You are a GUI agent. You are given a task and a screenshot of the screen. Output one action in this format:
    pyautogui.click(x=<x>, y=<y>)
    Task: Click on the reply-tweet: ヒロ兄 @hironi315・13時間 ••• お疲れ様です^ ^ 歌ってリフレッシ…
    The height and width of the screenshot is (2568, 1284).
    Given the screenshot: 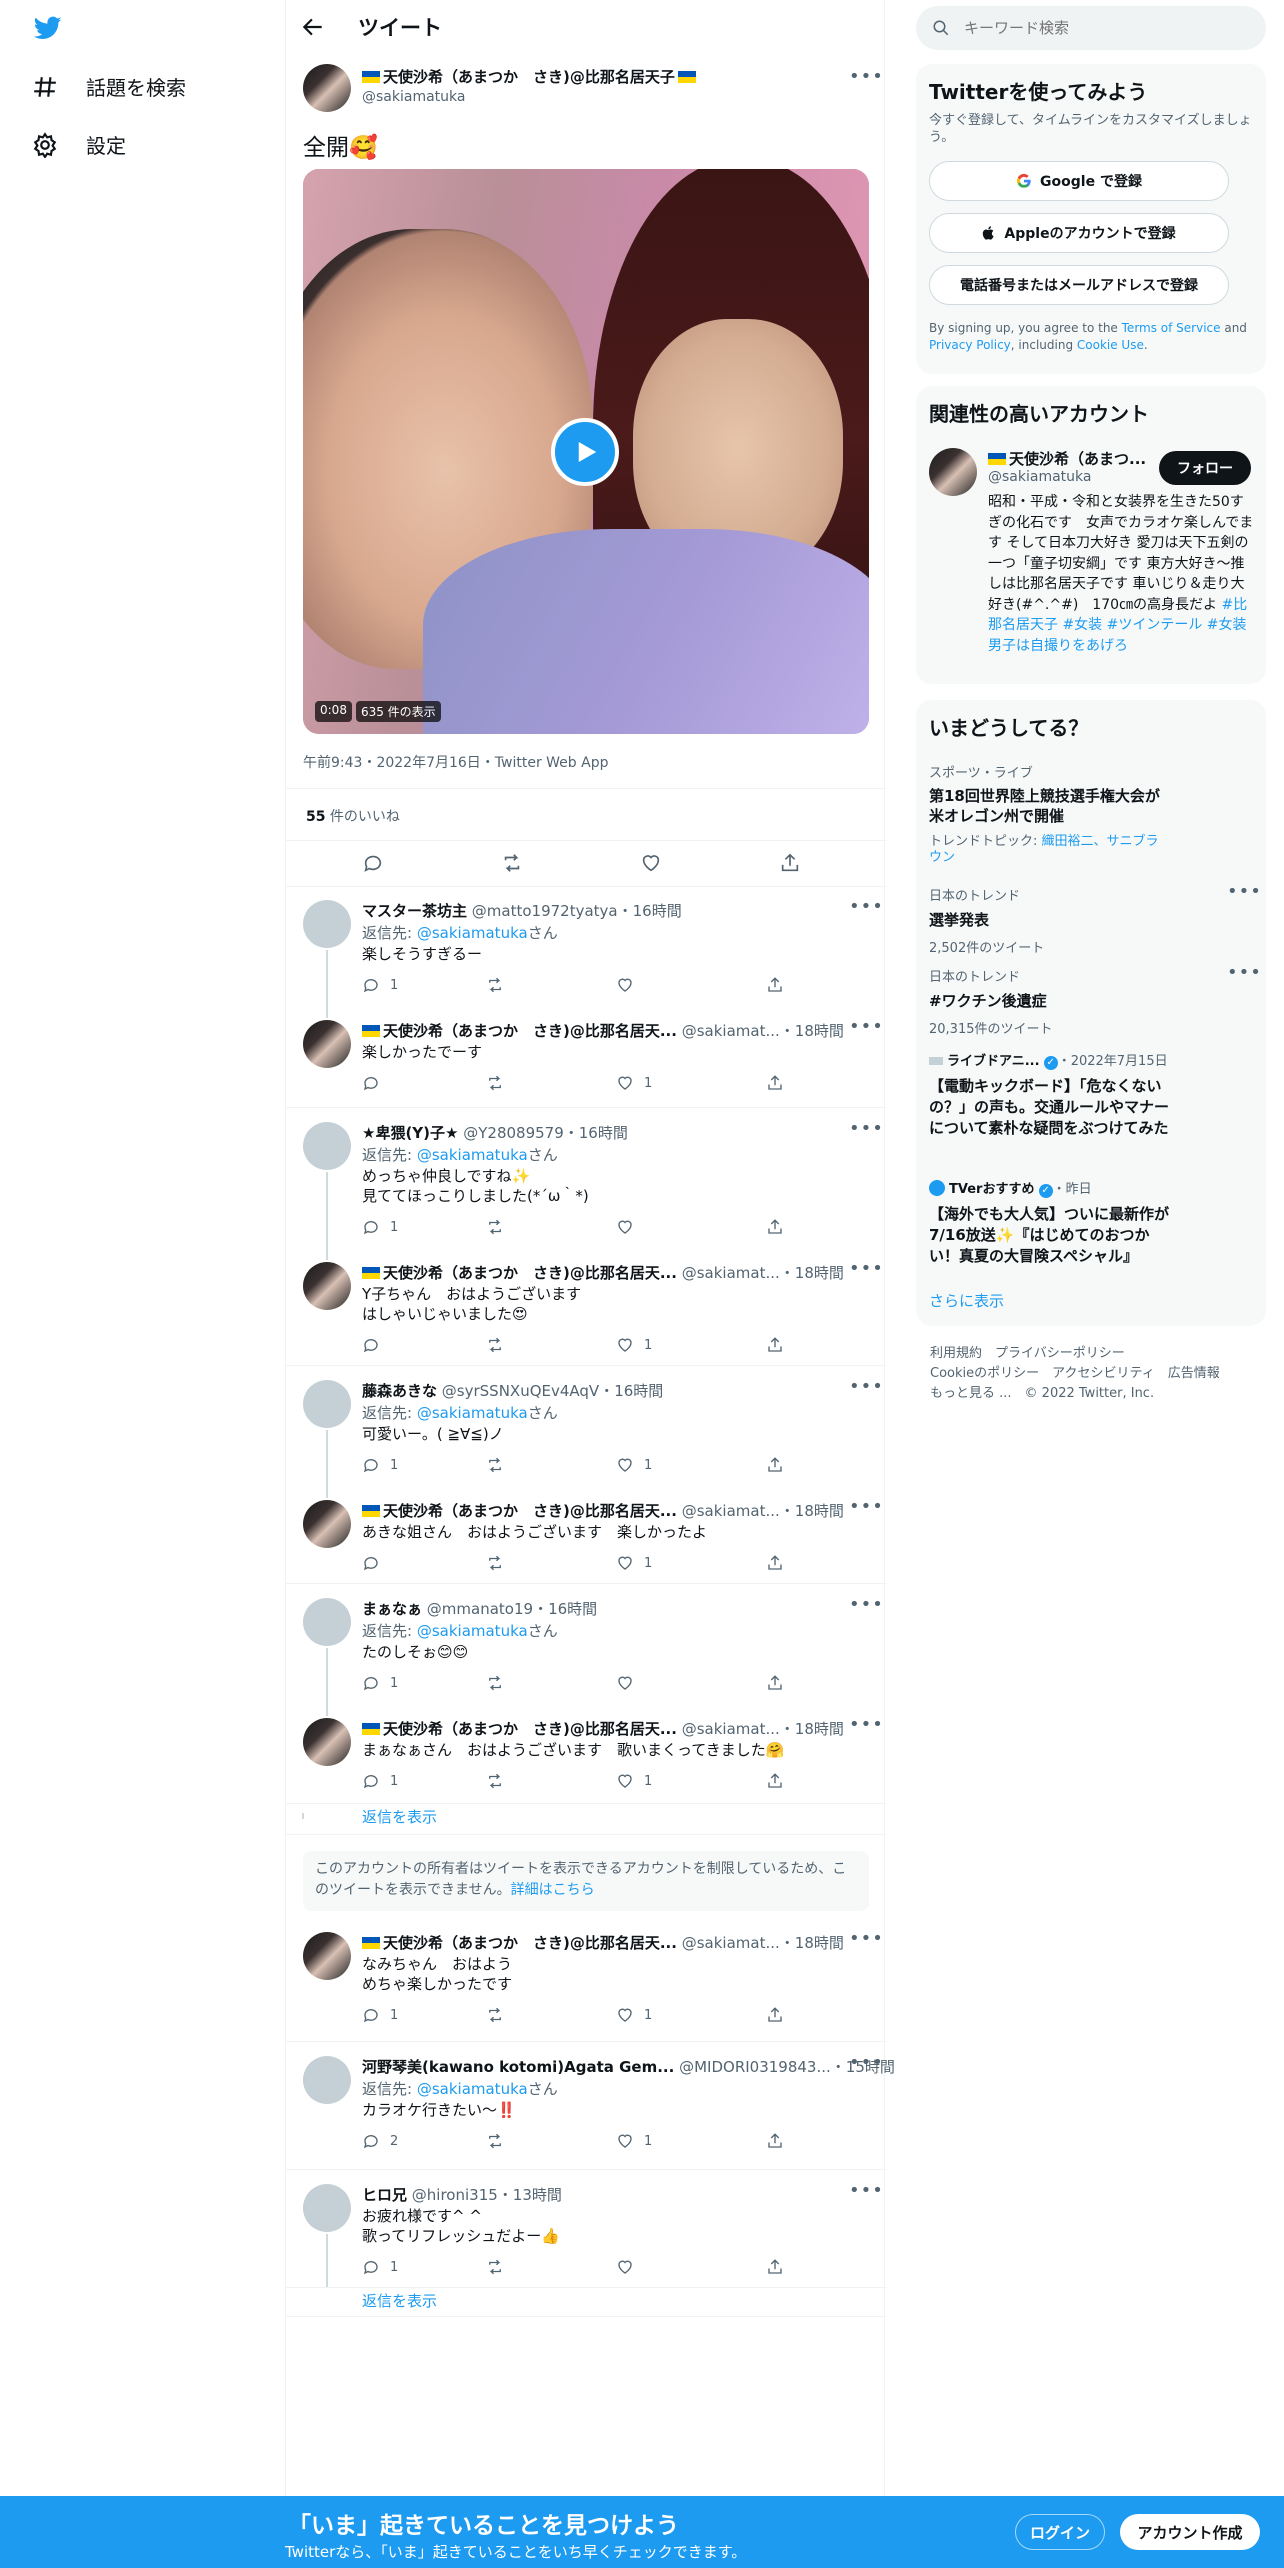 What is the action you would take?
    pyautogui.click(x=586, y=2229)
    